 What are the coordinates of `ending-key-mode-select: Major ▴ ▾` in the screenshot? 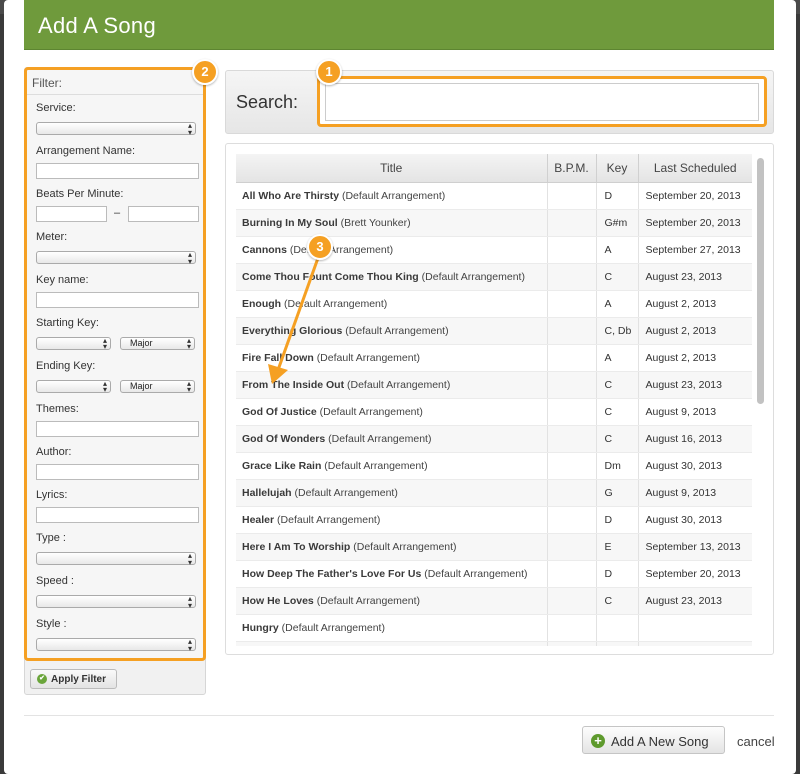 It's located at (157, 386).